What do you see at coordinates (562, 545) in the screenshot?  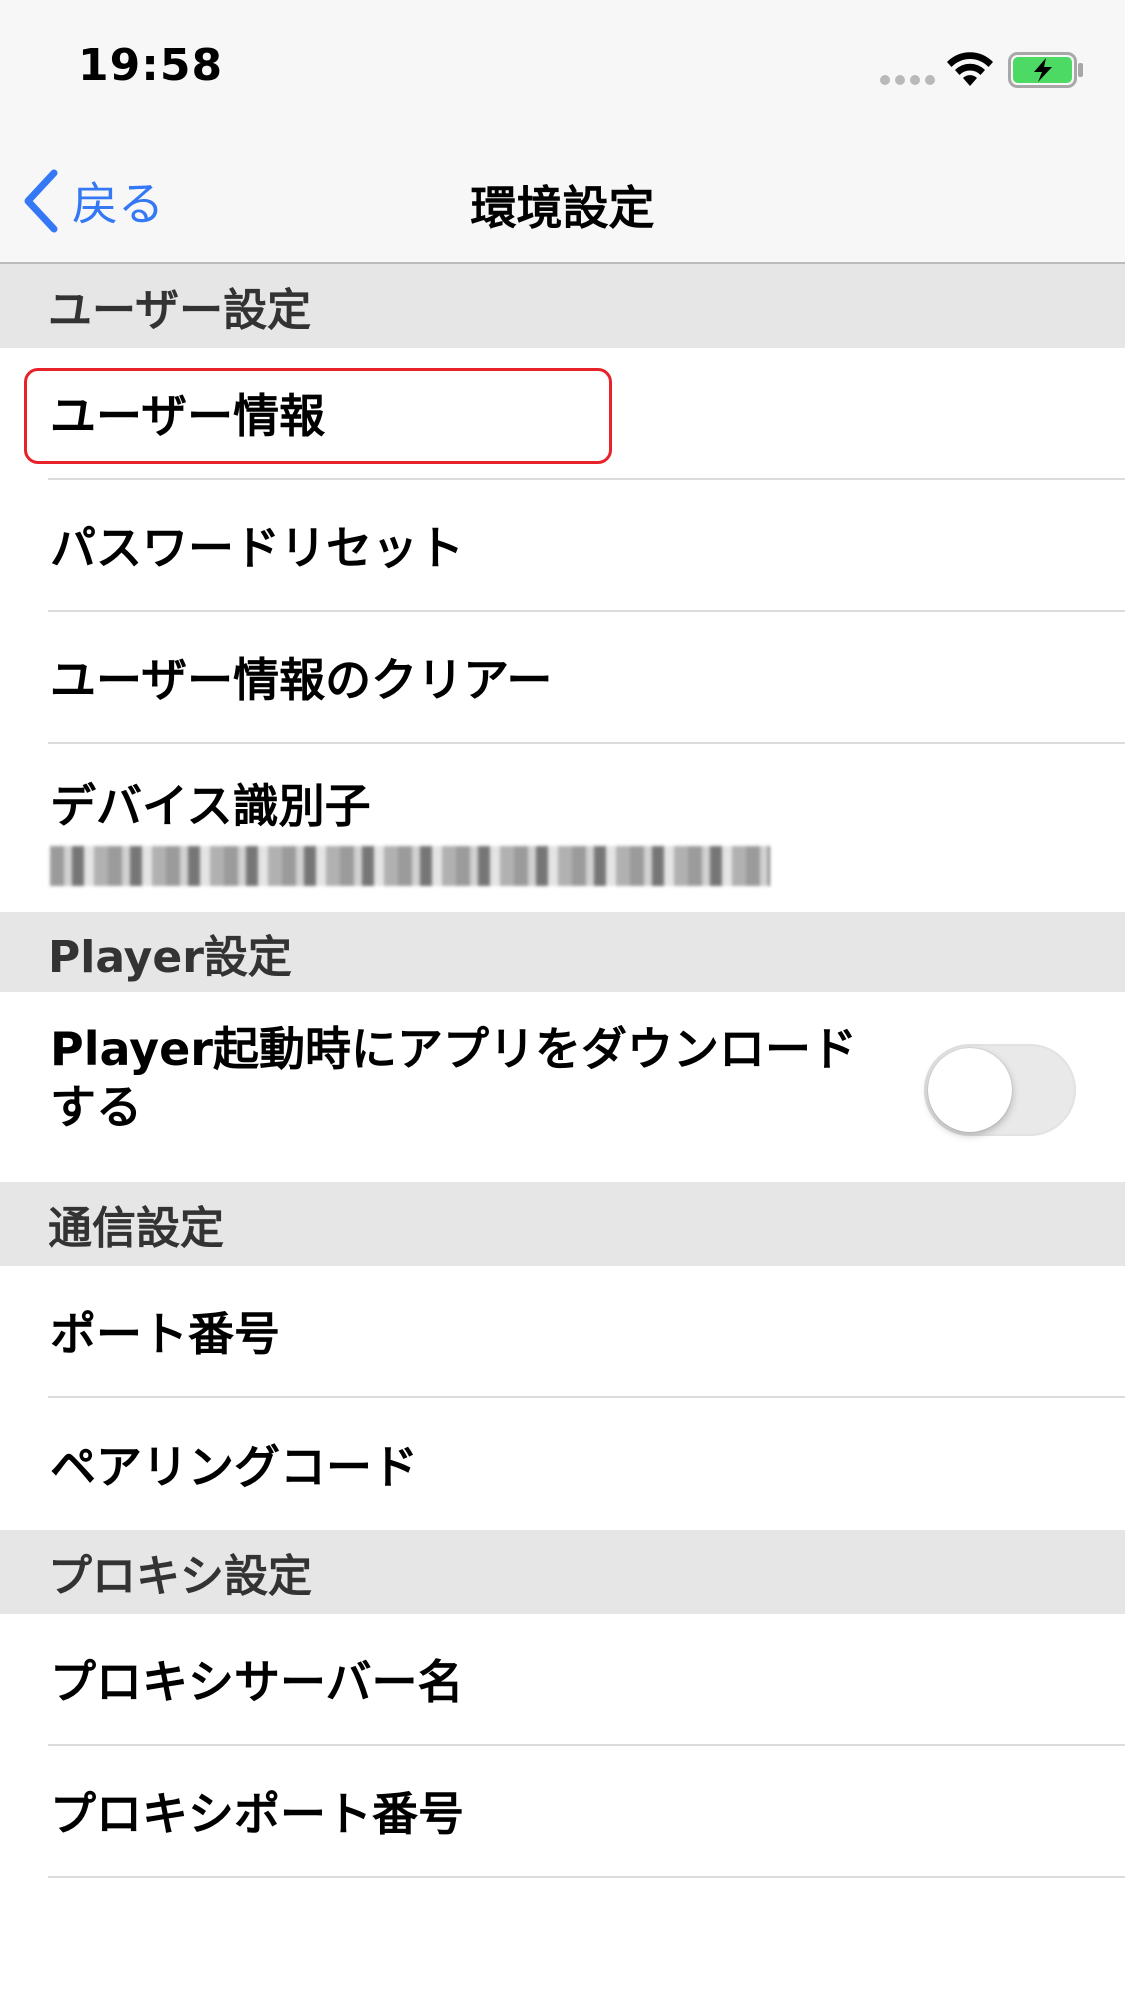 I see `row-password-reset: パスワードリセット` at bounding box center [562, 545].